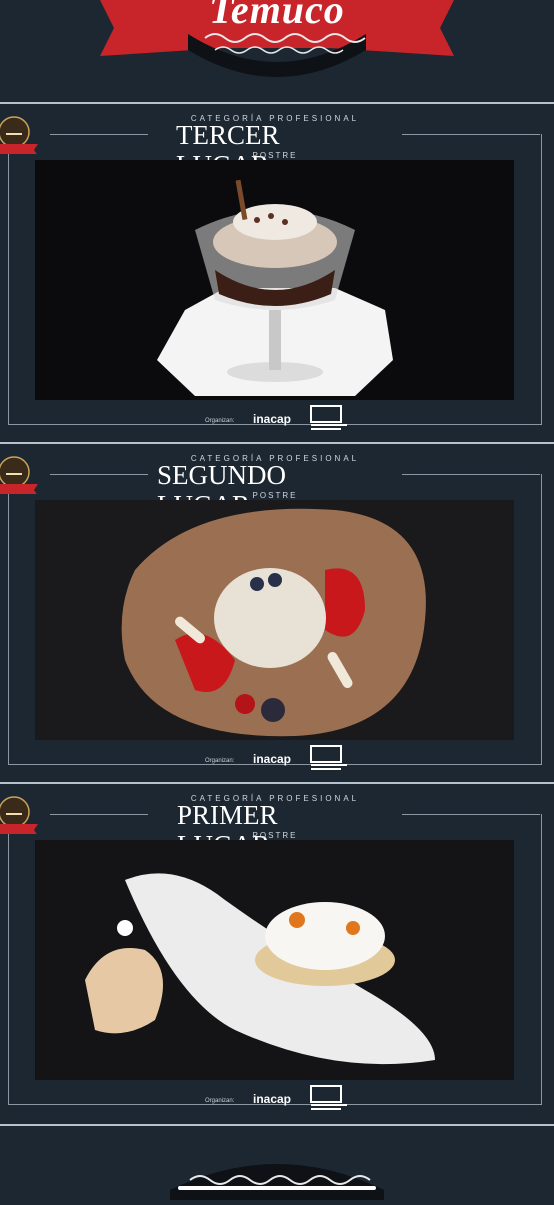 The width and height of the screenshot is (554, 1205). I want to click on emblem-graphic, so click(277, 1182).